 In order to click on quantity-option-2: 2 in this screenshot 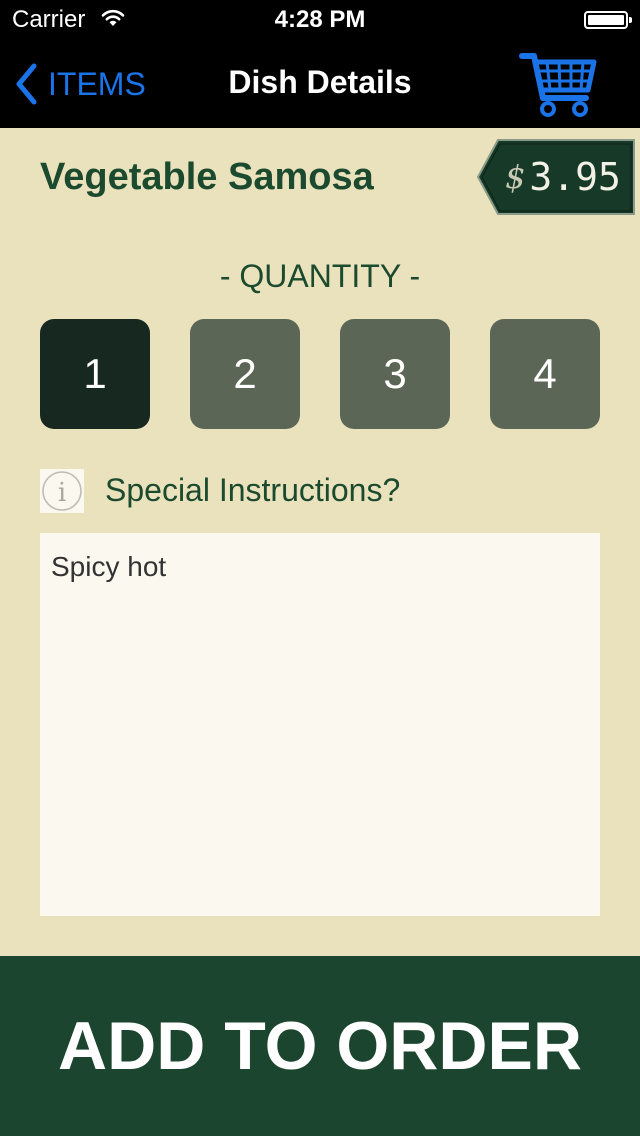, I will do `click(245, 374)`.